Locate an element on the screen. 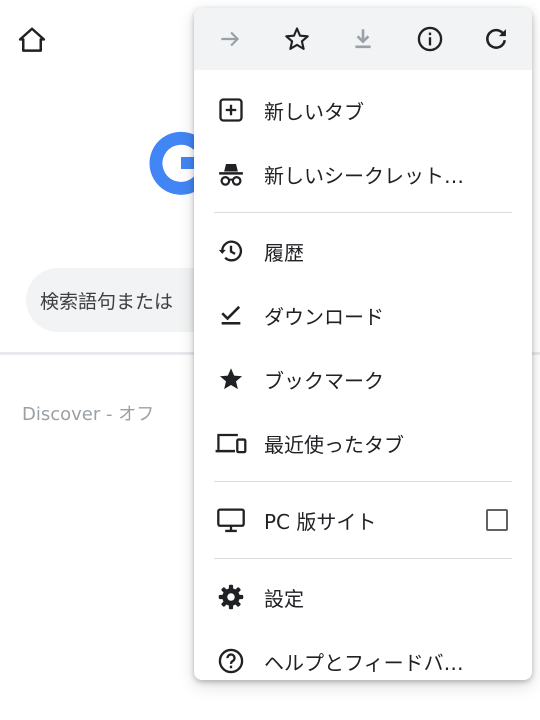 Image resolution: width=540 pixels, height=720 pixels. plus-box-icon is located at coordinates (231, 110).